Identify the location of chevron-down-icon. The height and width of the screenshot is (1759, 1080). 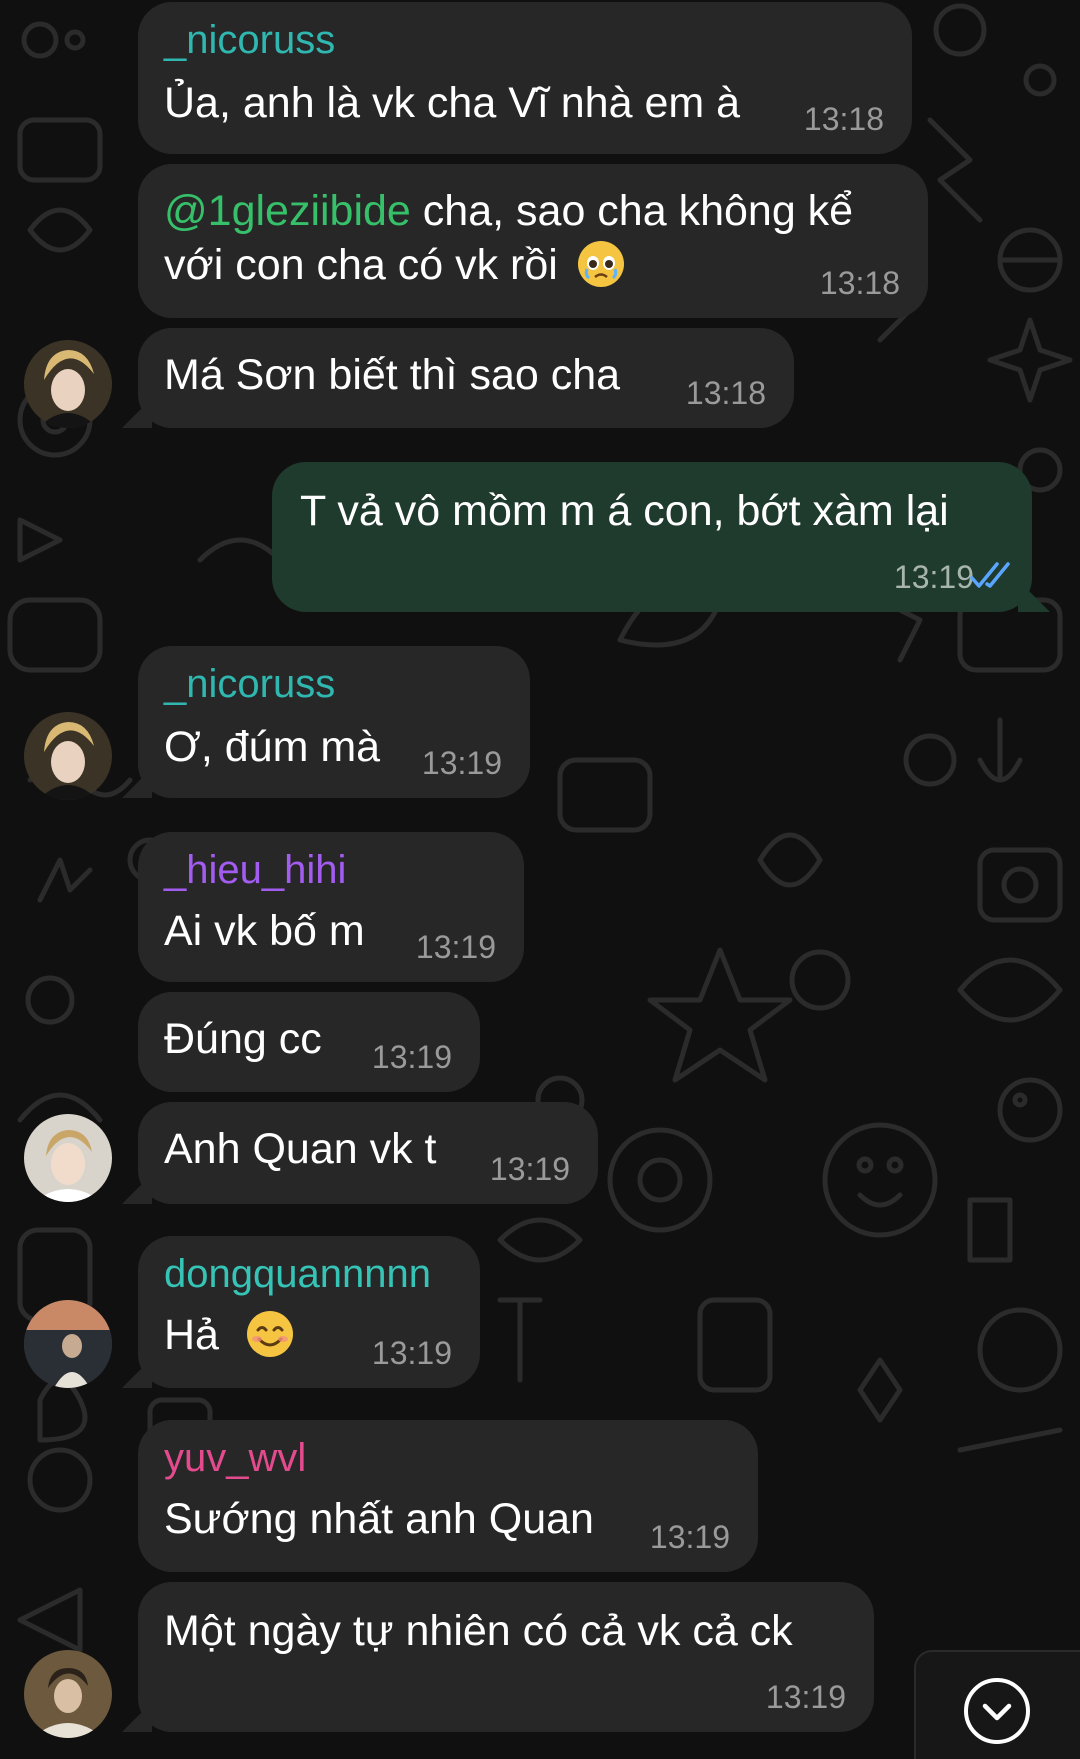
(997, 1712).